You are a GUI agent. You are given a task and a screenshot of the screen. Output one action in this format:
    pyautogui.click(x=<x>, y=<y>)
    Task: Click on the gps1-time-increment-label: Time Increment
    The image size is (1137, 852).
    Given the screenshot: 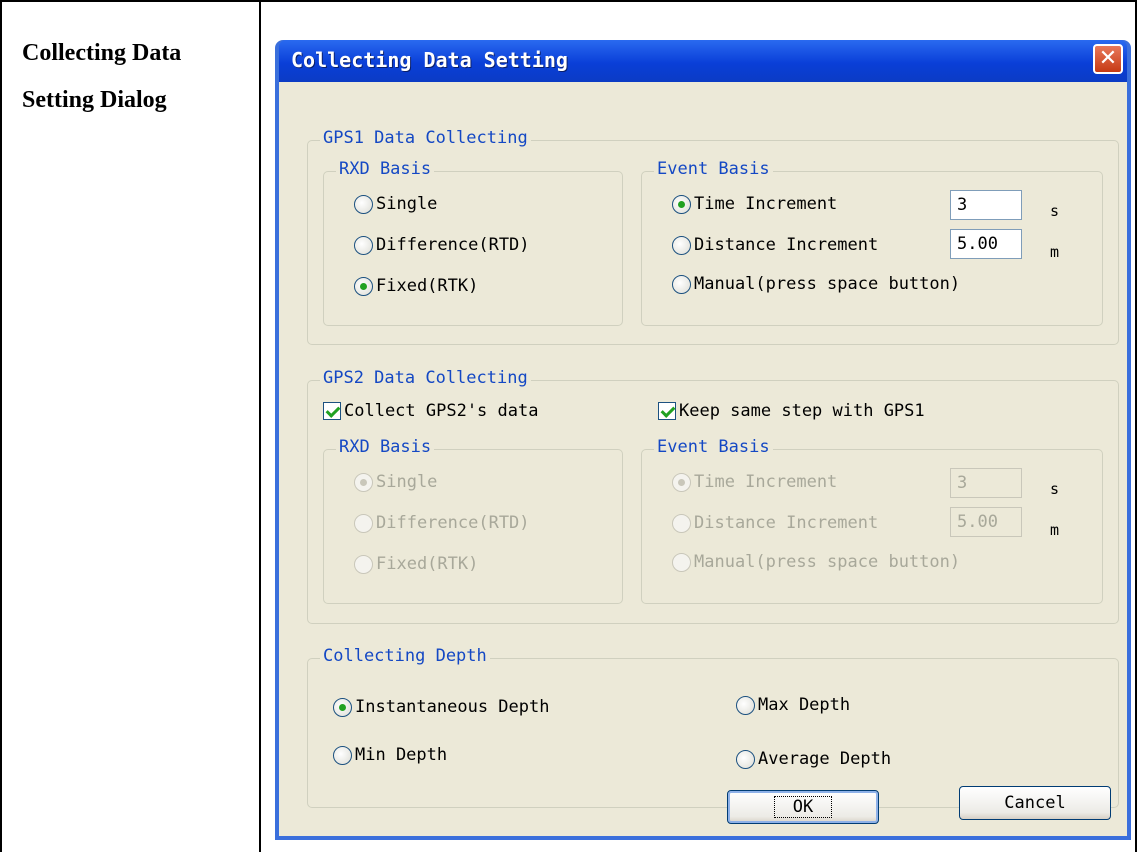 What is the action you would take?
    pyautogui.click(x=766, y=204)
    